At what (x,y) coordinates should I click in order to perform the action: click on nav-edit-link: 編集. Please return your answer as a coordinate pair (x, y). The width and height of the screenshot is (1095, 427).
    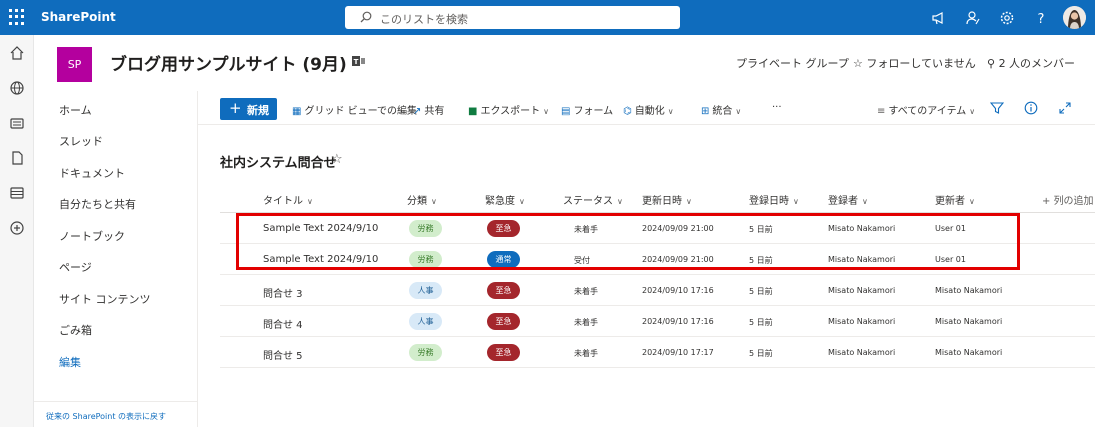
    Looking at the image, I should click on (70, 362).